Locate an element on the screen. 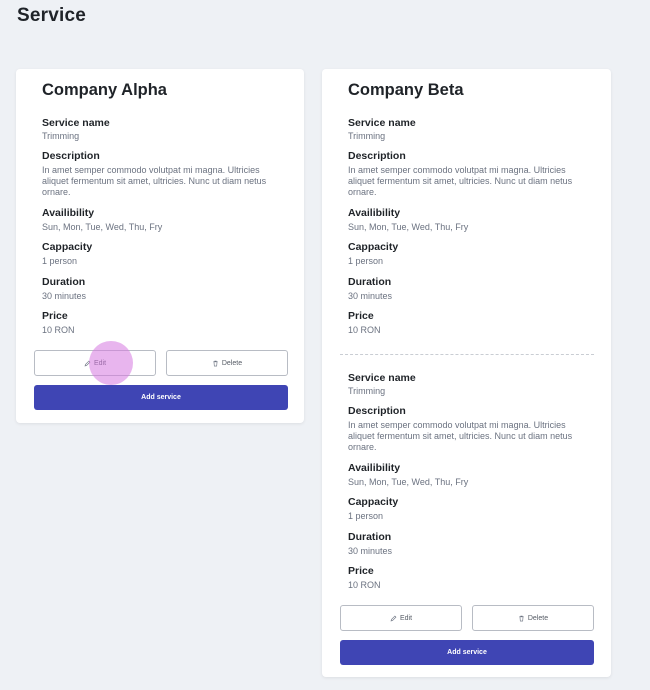 The image size is (650, 690). page-title: Service is located at coordinates (52, 15).